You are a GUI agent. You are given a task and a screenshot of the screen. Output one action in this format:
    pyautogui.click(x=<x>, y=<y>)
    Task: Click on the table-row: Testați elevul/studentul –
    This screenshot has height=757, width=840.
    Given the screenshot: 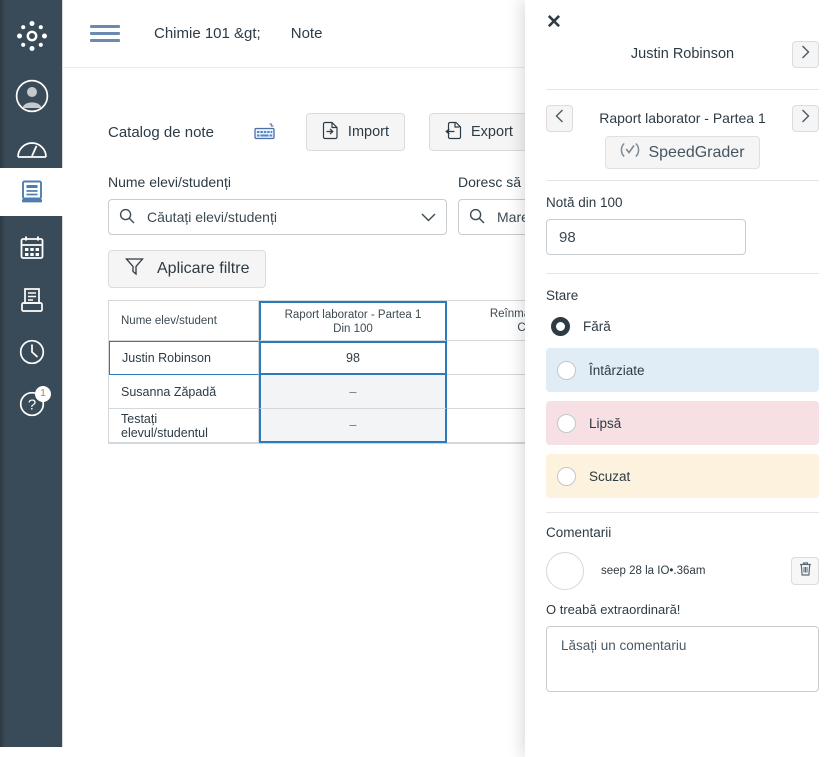 What is the action you would take?
    pyautogui.click(x=353, y=426)
    